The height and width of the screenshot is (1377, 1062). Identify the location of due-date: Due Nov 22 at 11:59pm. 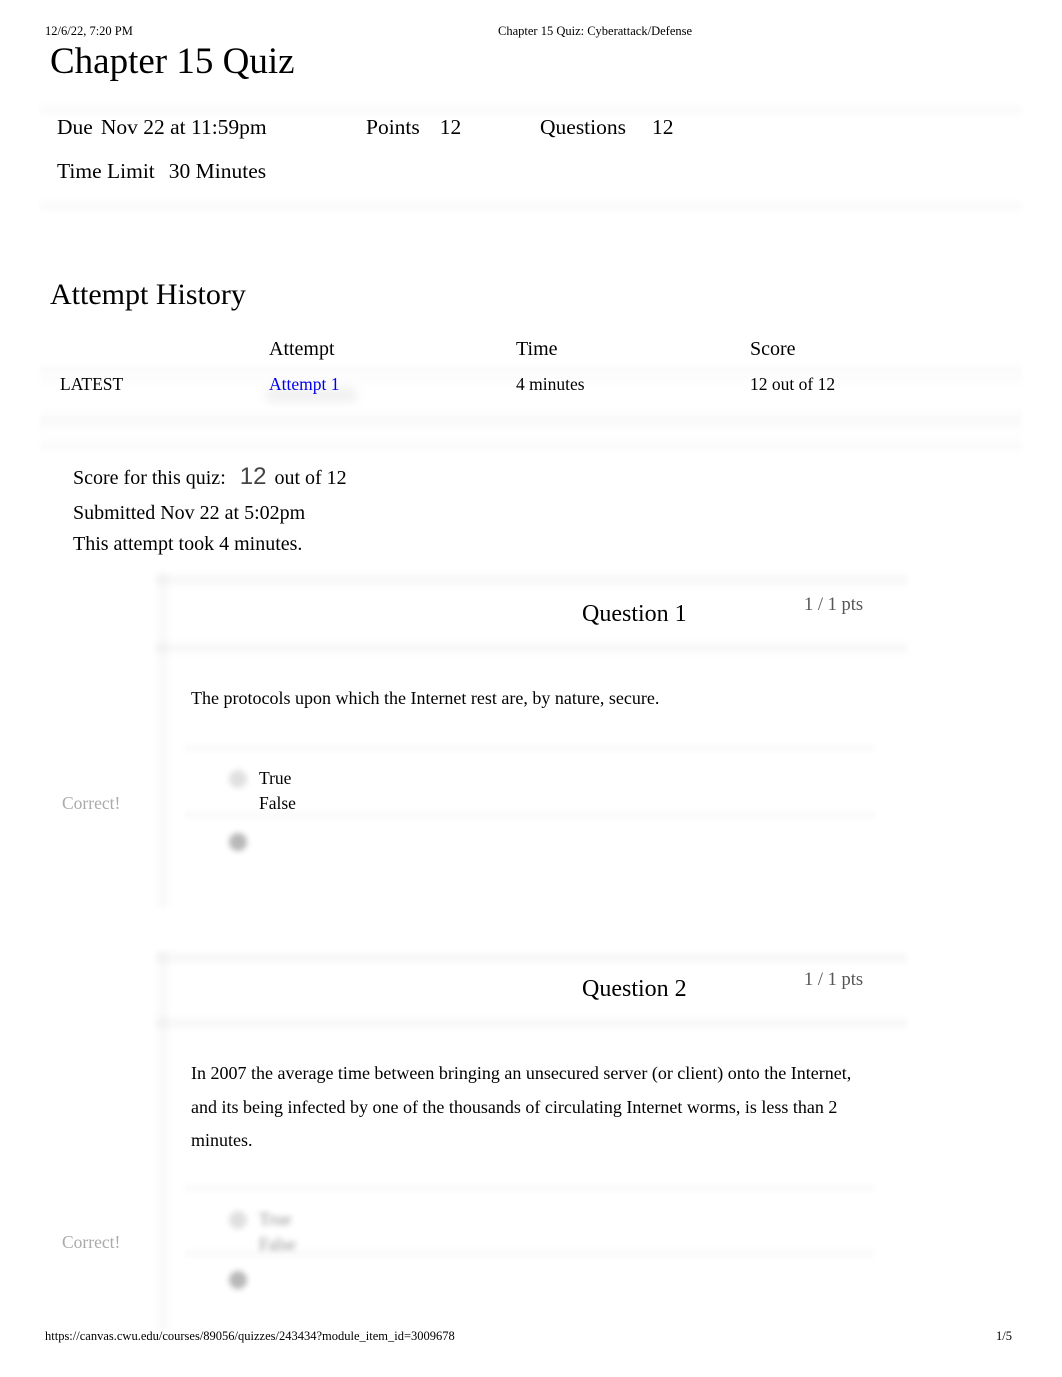
(162, 127).